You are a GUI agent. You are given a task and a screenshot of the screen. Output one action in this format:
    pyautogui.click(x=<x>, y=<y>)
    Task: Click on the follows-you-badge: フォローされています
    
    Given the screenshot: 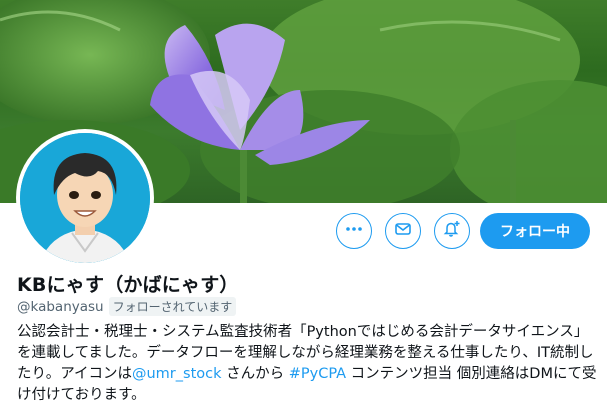 What is the action you would take?
    pyautogui.click(x=172, y=306)
    